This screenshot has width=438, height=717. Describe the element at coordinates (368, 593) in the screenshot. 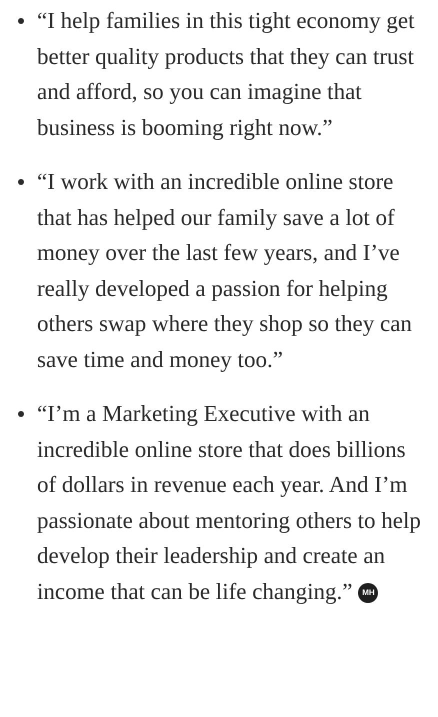

I see `author-badge: MH` at that location.